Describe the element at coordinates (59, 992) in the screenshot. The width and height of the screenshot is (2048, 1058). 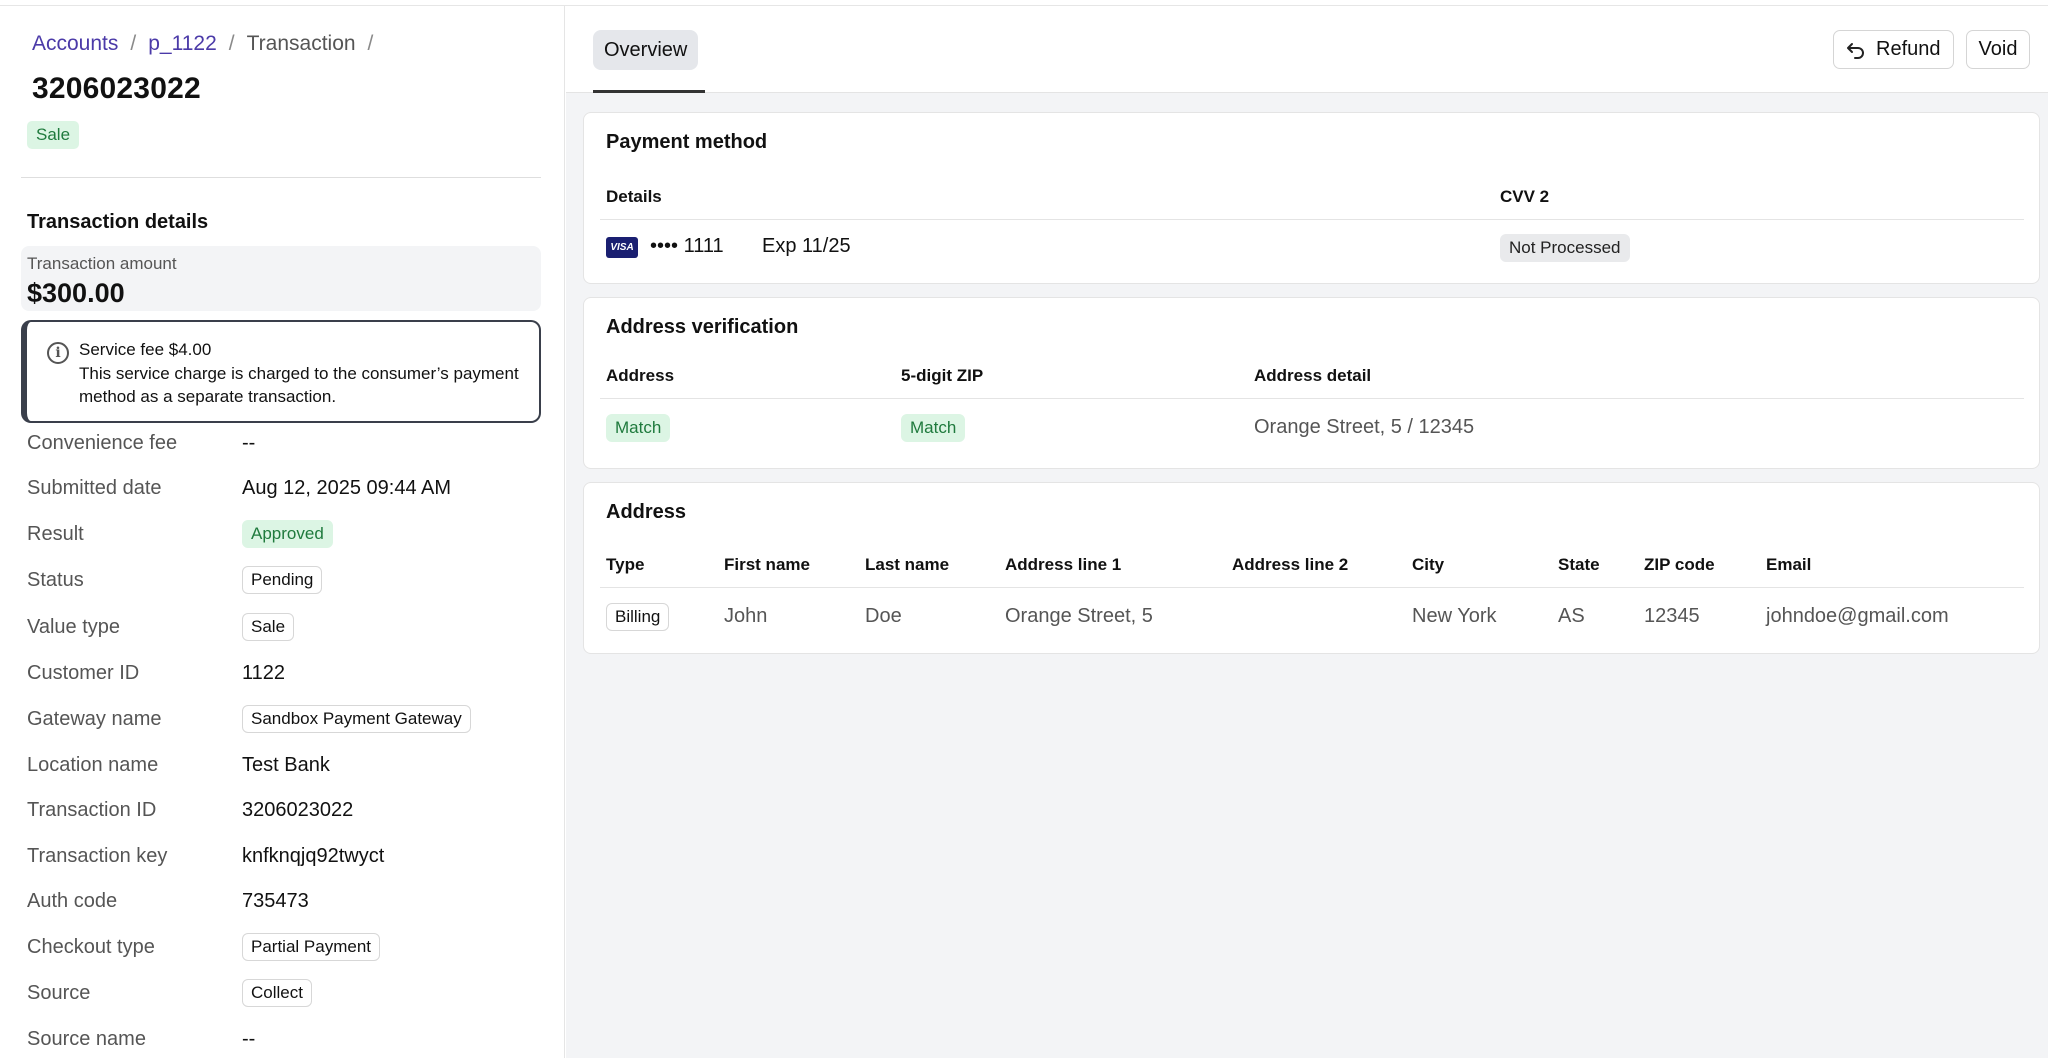
I see `detail-label: Source` at that location.